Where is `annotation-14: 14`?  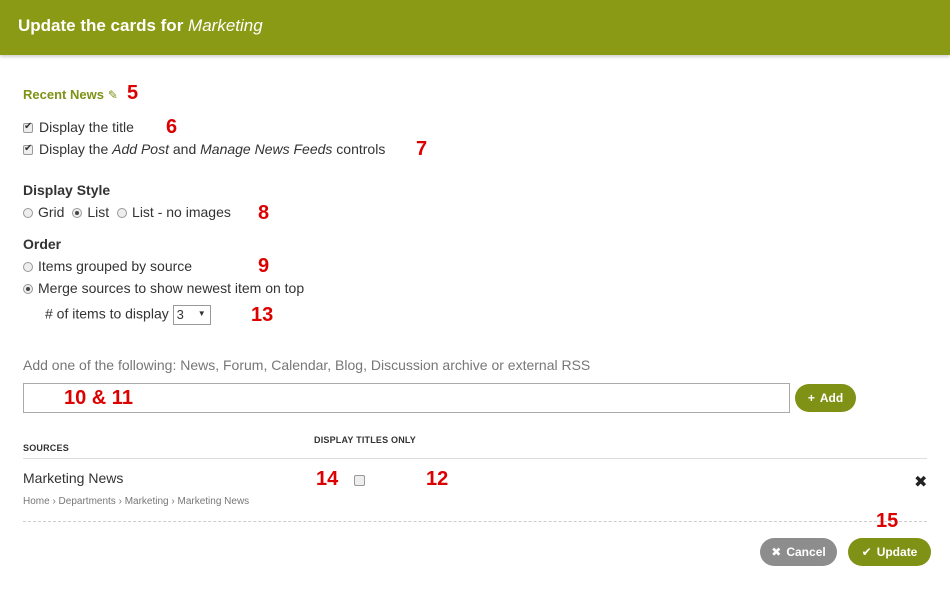
annotation-14: 14 is located at coordinates (327, 479).